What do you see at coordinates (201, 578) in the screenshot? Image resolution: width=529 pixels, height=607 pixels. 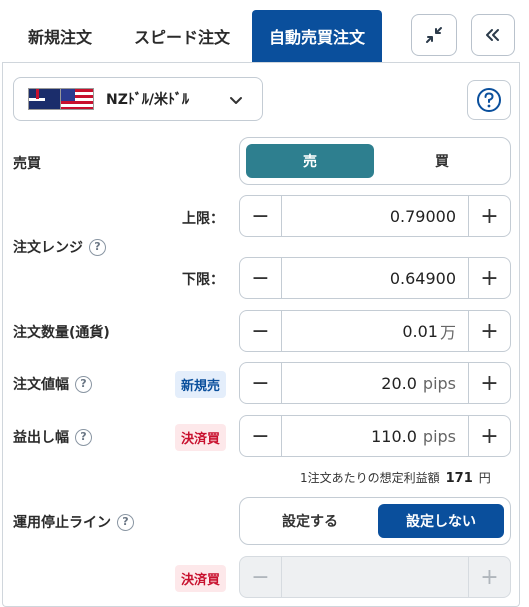 I see `stop-settle-buy-badge: 決済買` at bounding box center [201, 578].